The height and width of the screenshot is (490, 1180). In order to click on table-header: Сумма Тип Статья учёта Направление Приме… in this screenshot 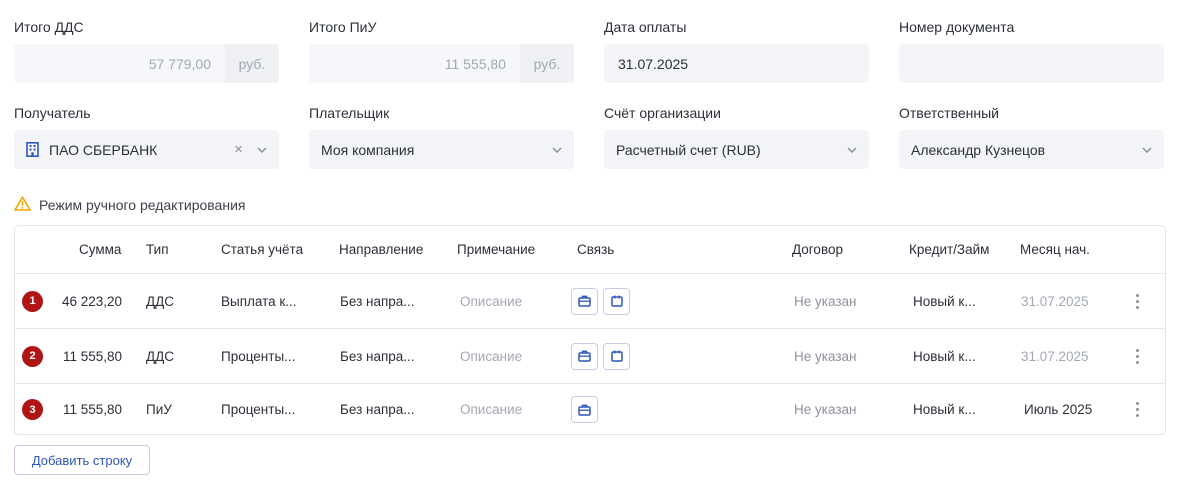, I will do `click(590, 250)`.